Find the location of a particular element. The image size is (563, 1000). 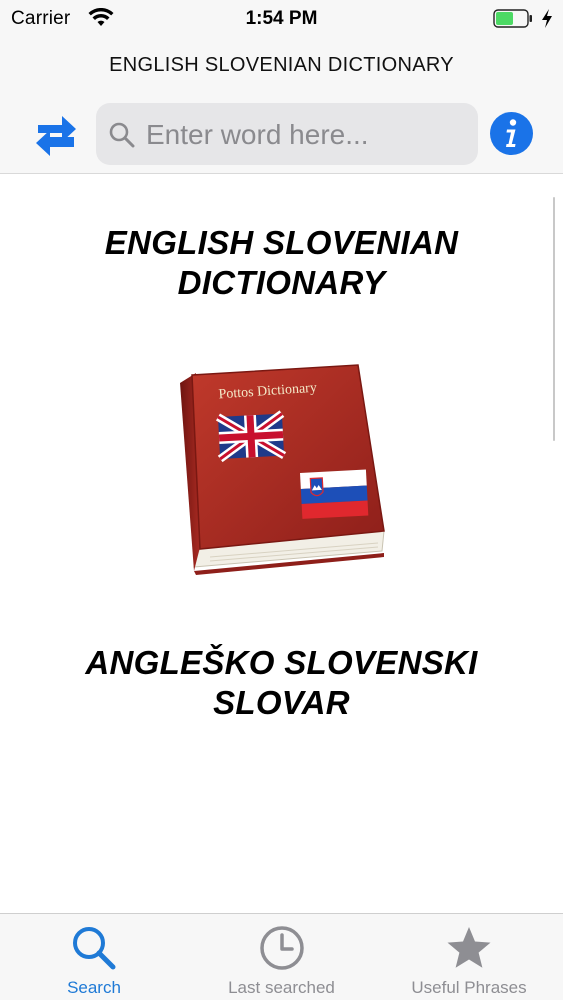

status-bar: Carrier 1:54 PM is located at coordinates (281, 20).